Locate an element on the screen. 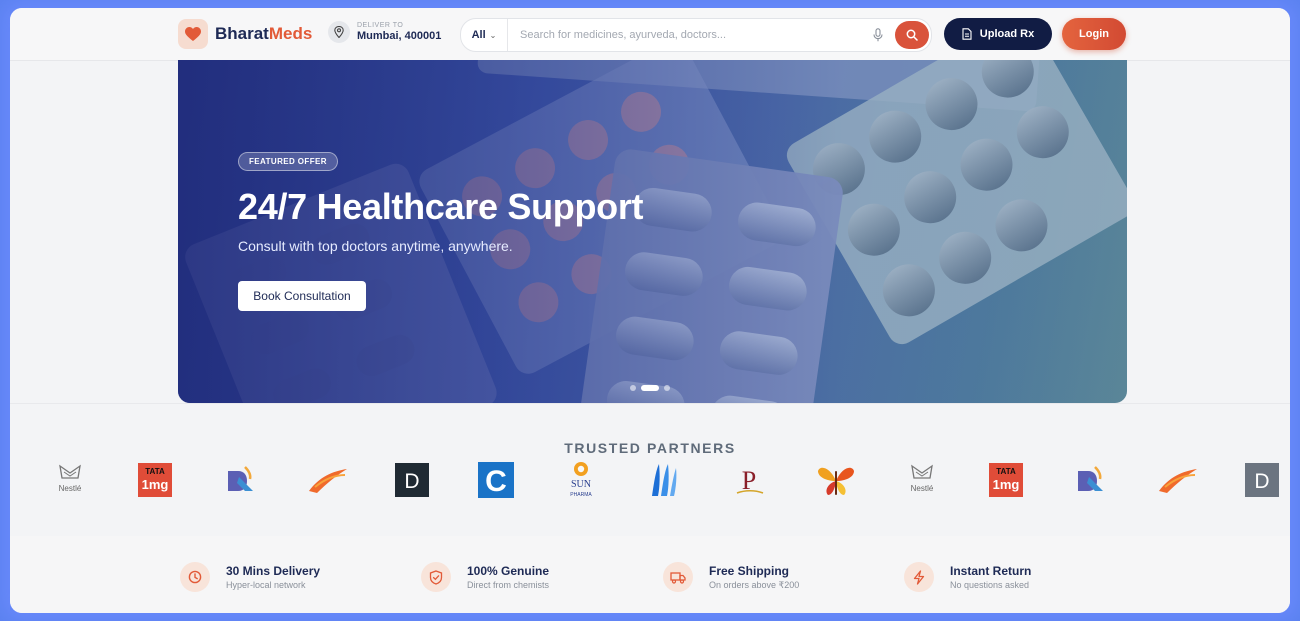  feature-subtitle: No questions asked is located at coordinates (990, 585).